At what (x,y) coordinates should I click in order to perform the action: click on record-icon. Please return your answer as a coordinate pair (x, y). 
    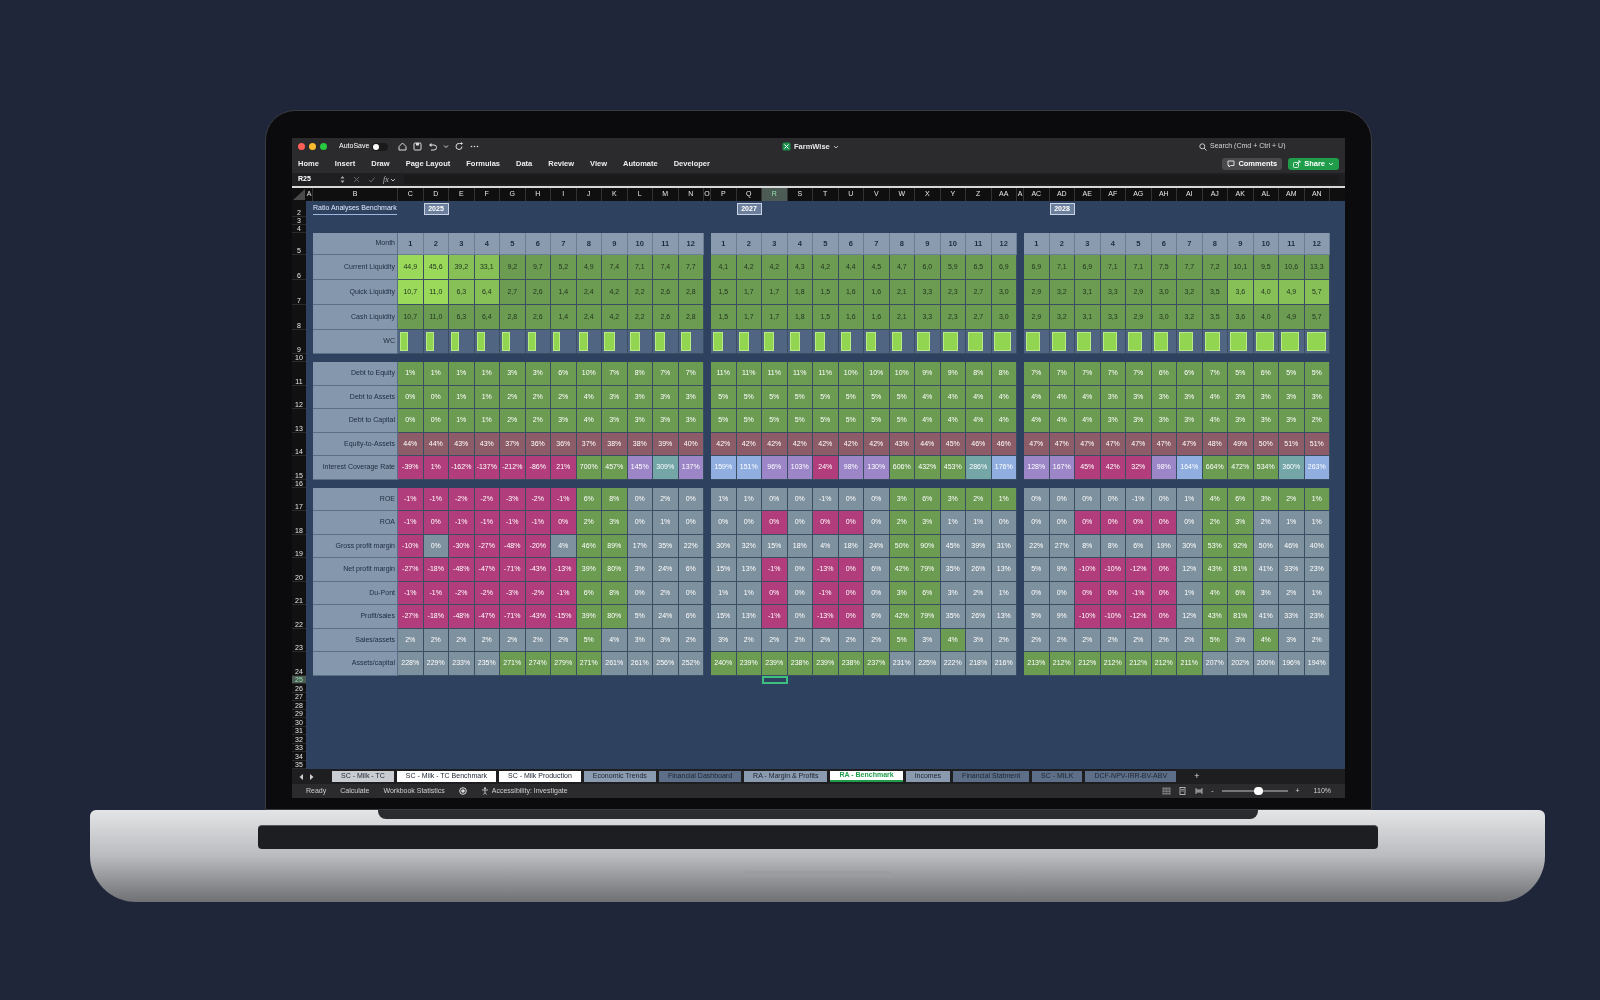
    Looking at the image, I should click on (462, 791).